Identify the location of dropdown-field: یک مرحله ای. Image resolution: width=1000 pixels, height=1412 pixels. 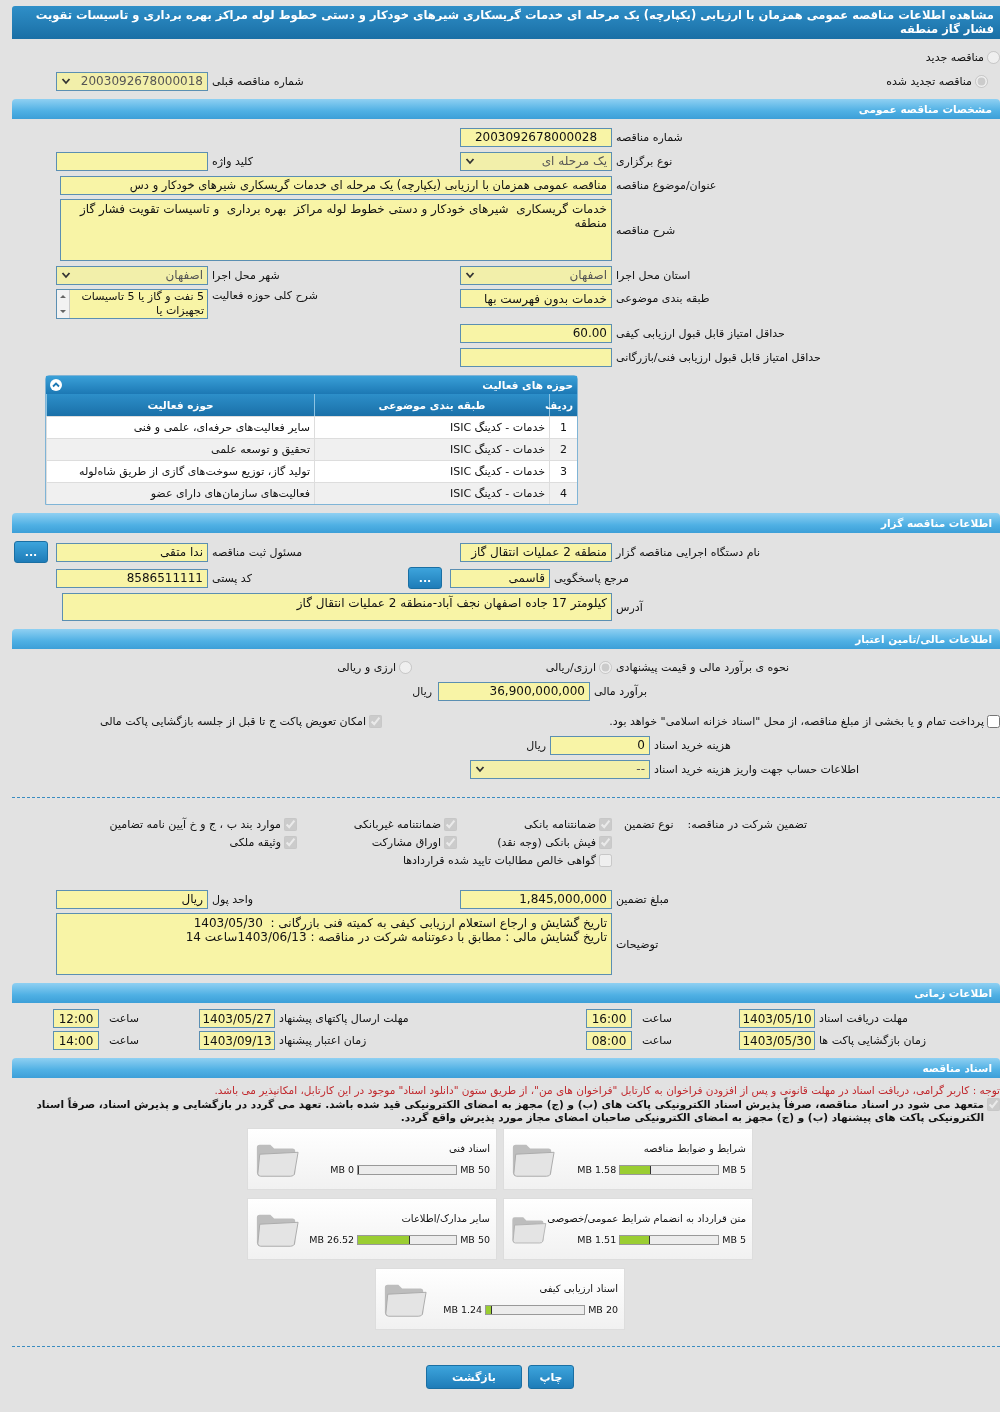
(536, 161).